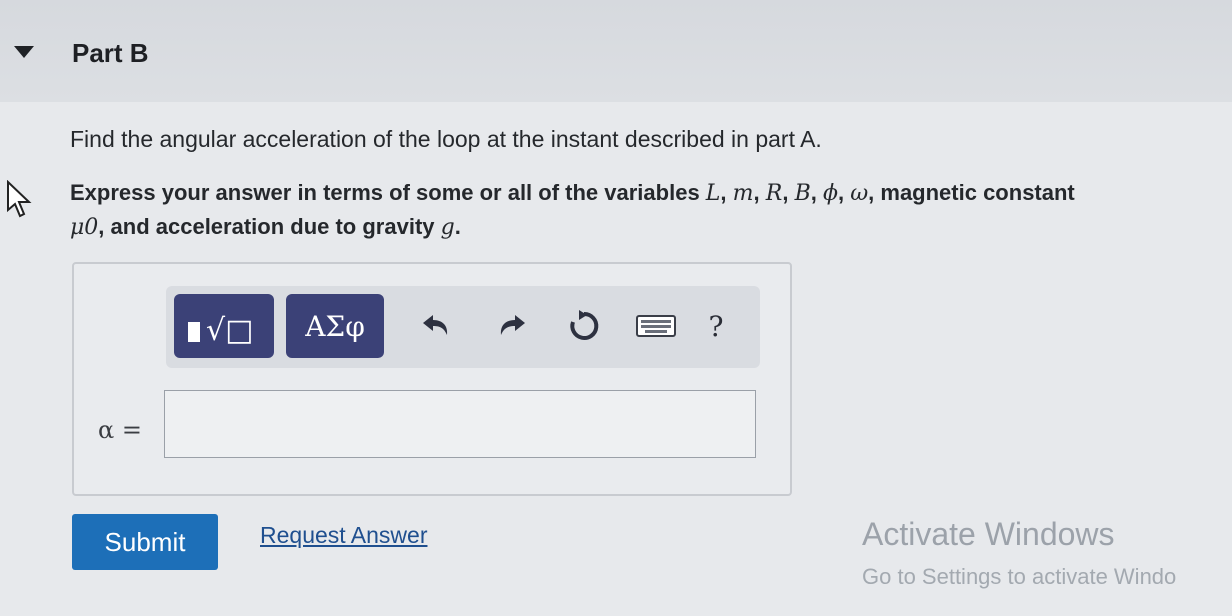  I want to click on var-phi: ϕ, so click(830, 193).